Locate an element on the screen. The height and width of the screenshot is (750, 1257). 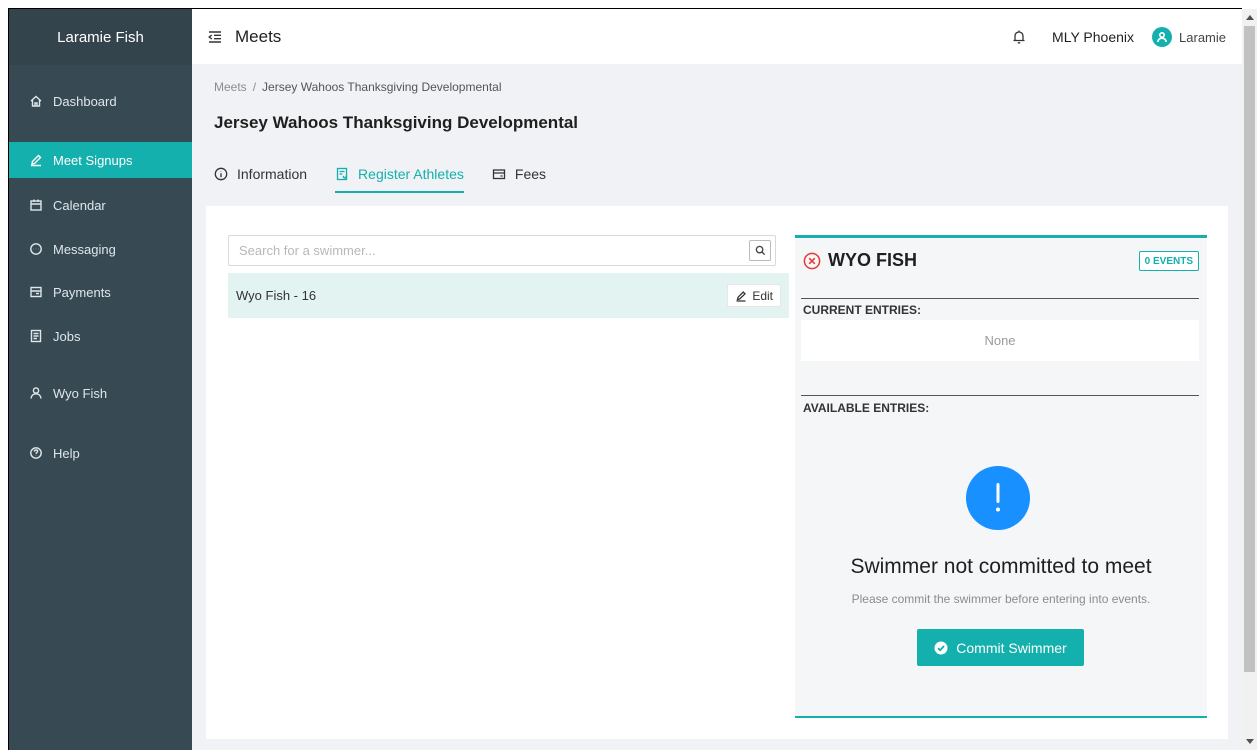
sidebar-item-help: Help is located at coordinates (100, 453).